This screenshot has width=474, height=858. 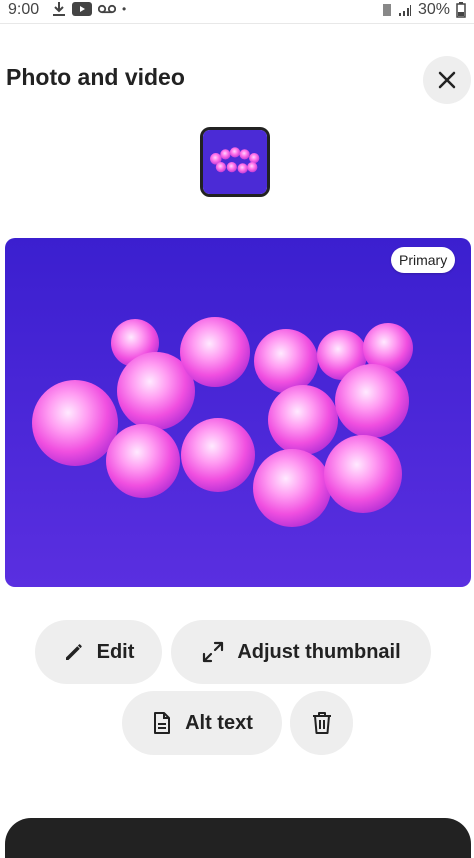 What do you see at coordinates (59, 9) in the screenshot?
I see `download-icon` at bounding box center [59, 9].